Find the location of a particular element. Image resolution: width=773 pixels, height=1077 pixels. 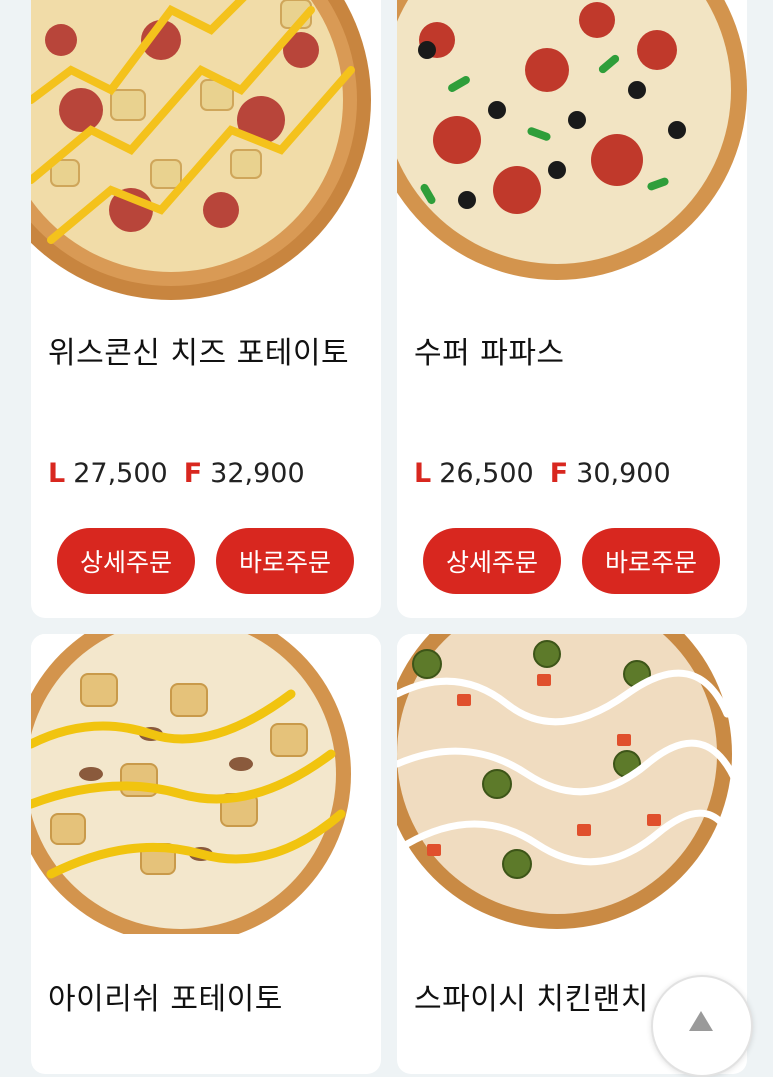

price-large: 27,500 is located at coordinates (120, 473).